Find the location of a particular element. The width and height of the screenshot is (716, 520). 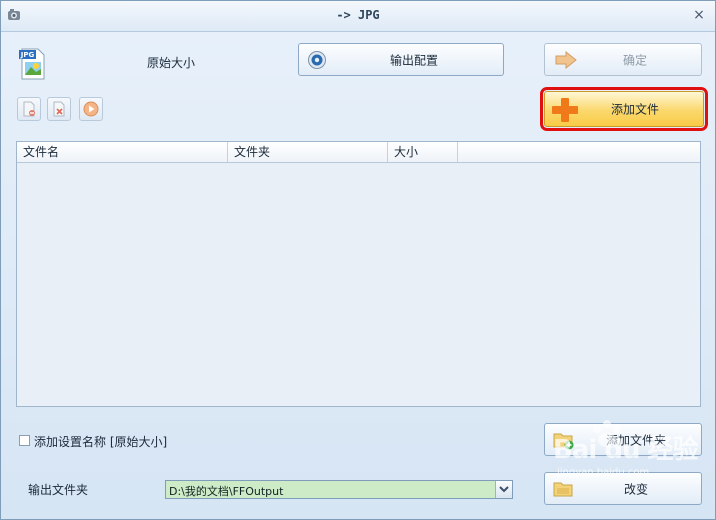

close-icon: × is located at coordinates (699, 15).